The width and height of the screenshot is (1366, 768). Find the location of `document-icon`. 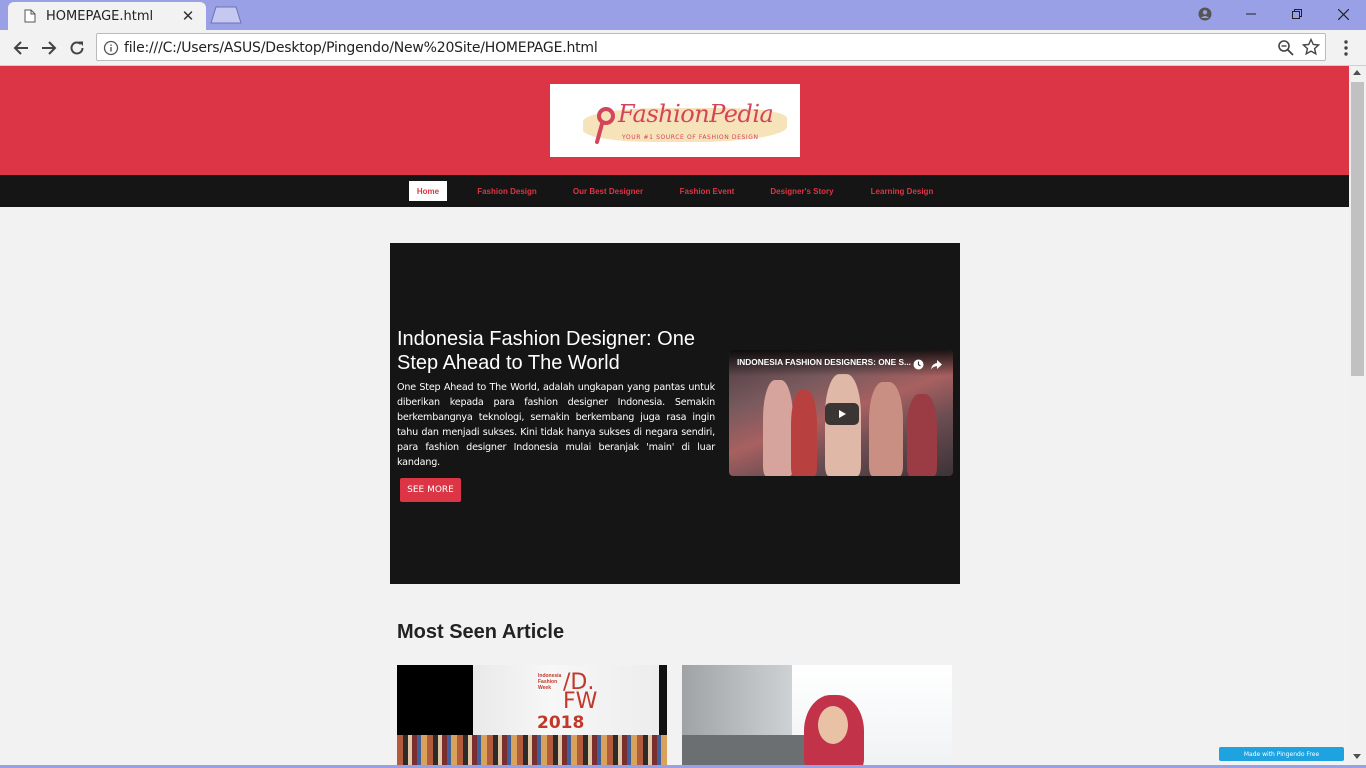

document-icon is located at coordinates (30, 16).